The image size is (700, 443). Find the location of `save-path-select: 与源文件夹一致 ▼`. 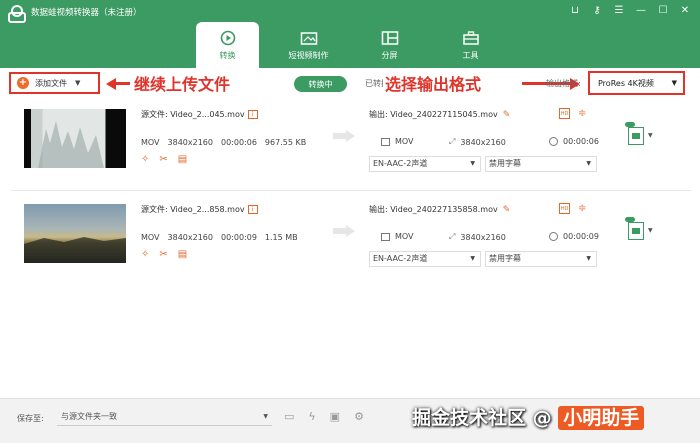

save-path-select: 与源文件夹一致 ▼ is located at coordinates (164, 417).